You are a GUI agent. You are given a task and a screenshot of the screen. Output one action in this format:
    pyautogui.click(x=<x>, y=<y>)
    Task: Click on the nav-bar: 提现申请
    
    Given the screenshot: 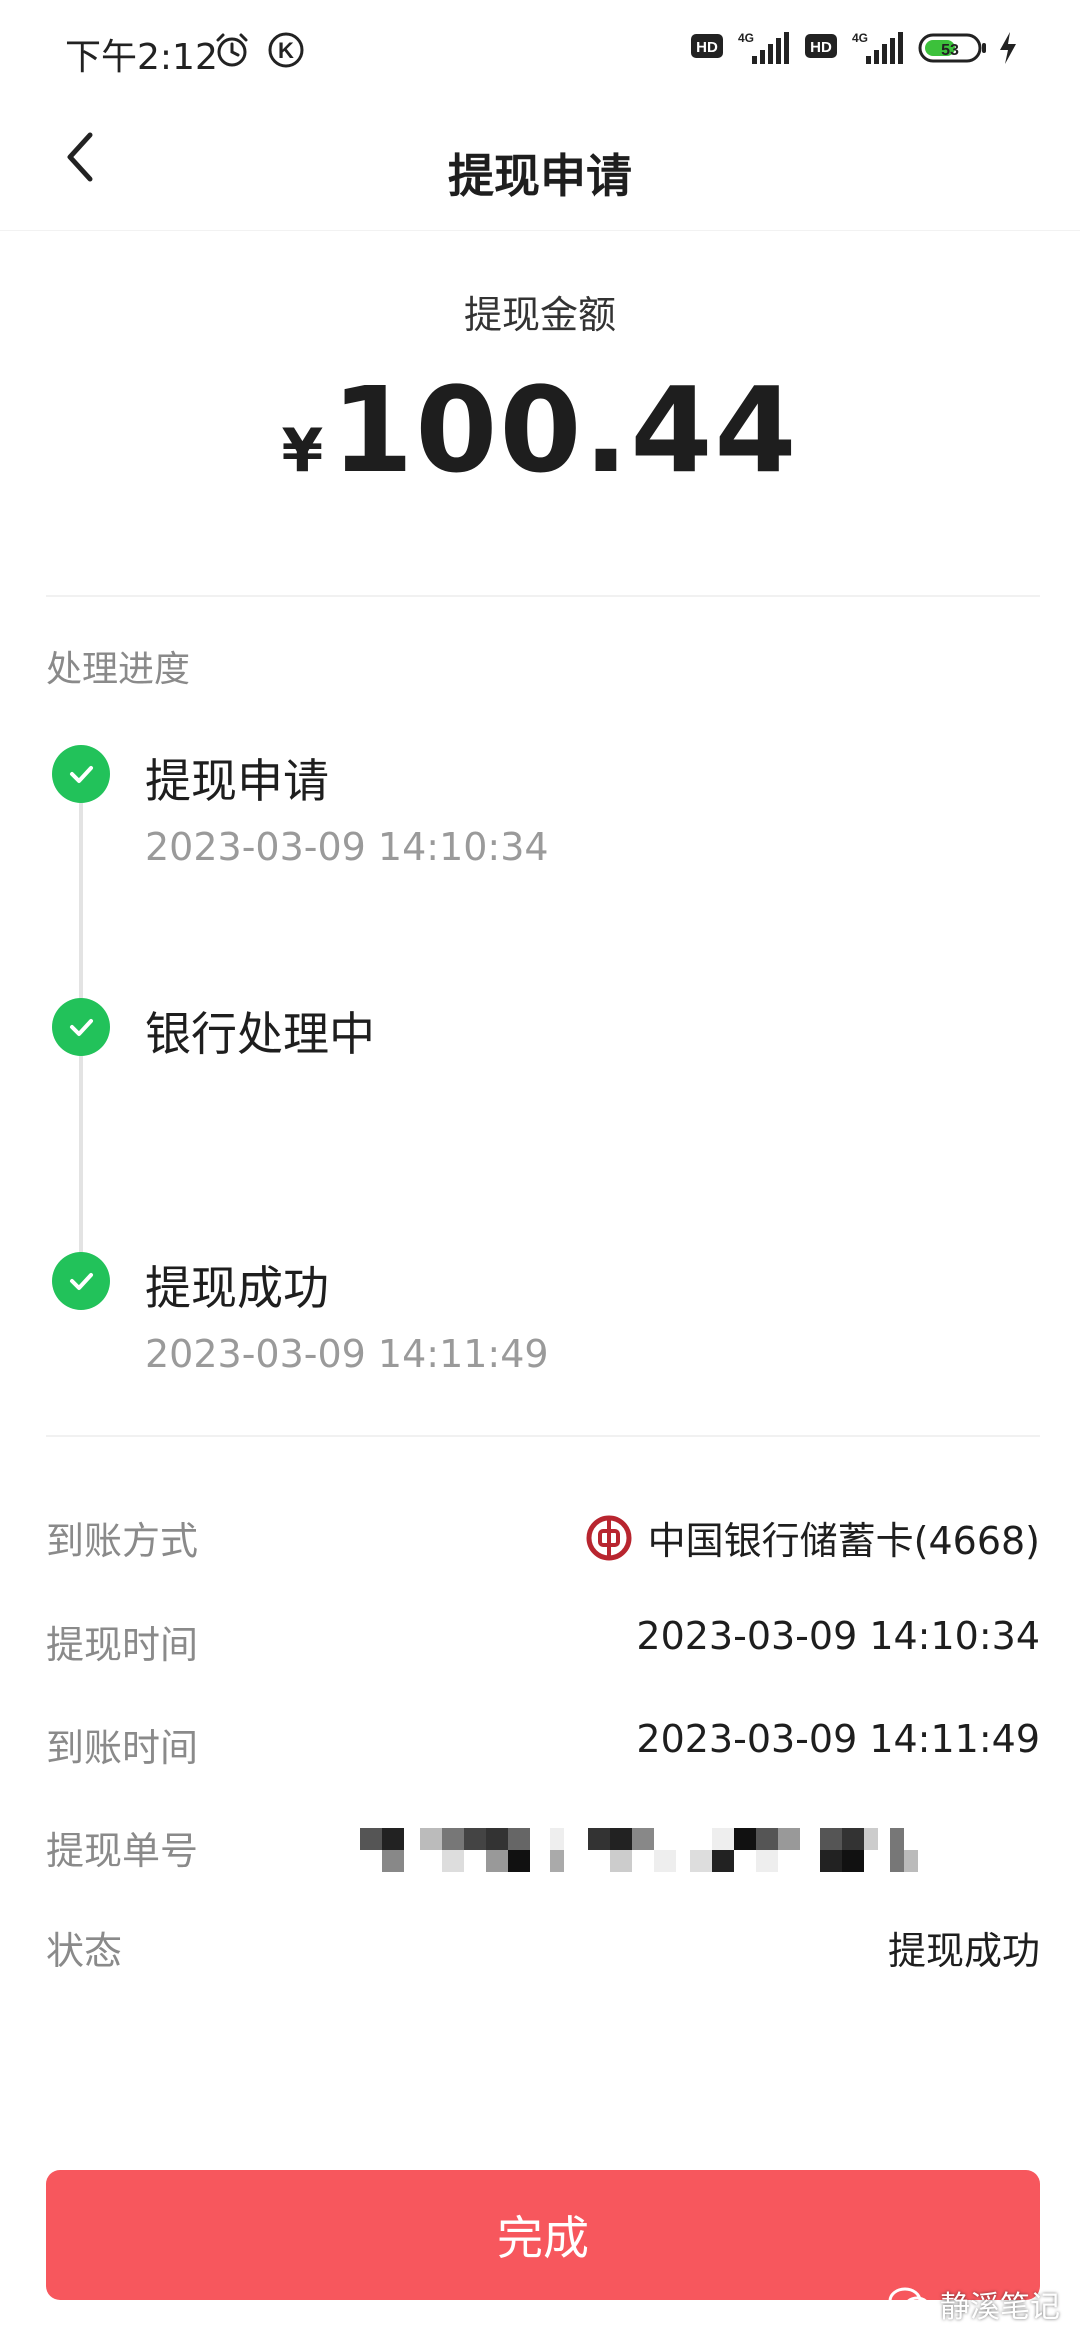 What is the action you would take?
    pyautogui.click(x=540, y=165)
    